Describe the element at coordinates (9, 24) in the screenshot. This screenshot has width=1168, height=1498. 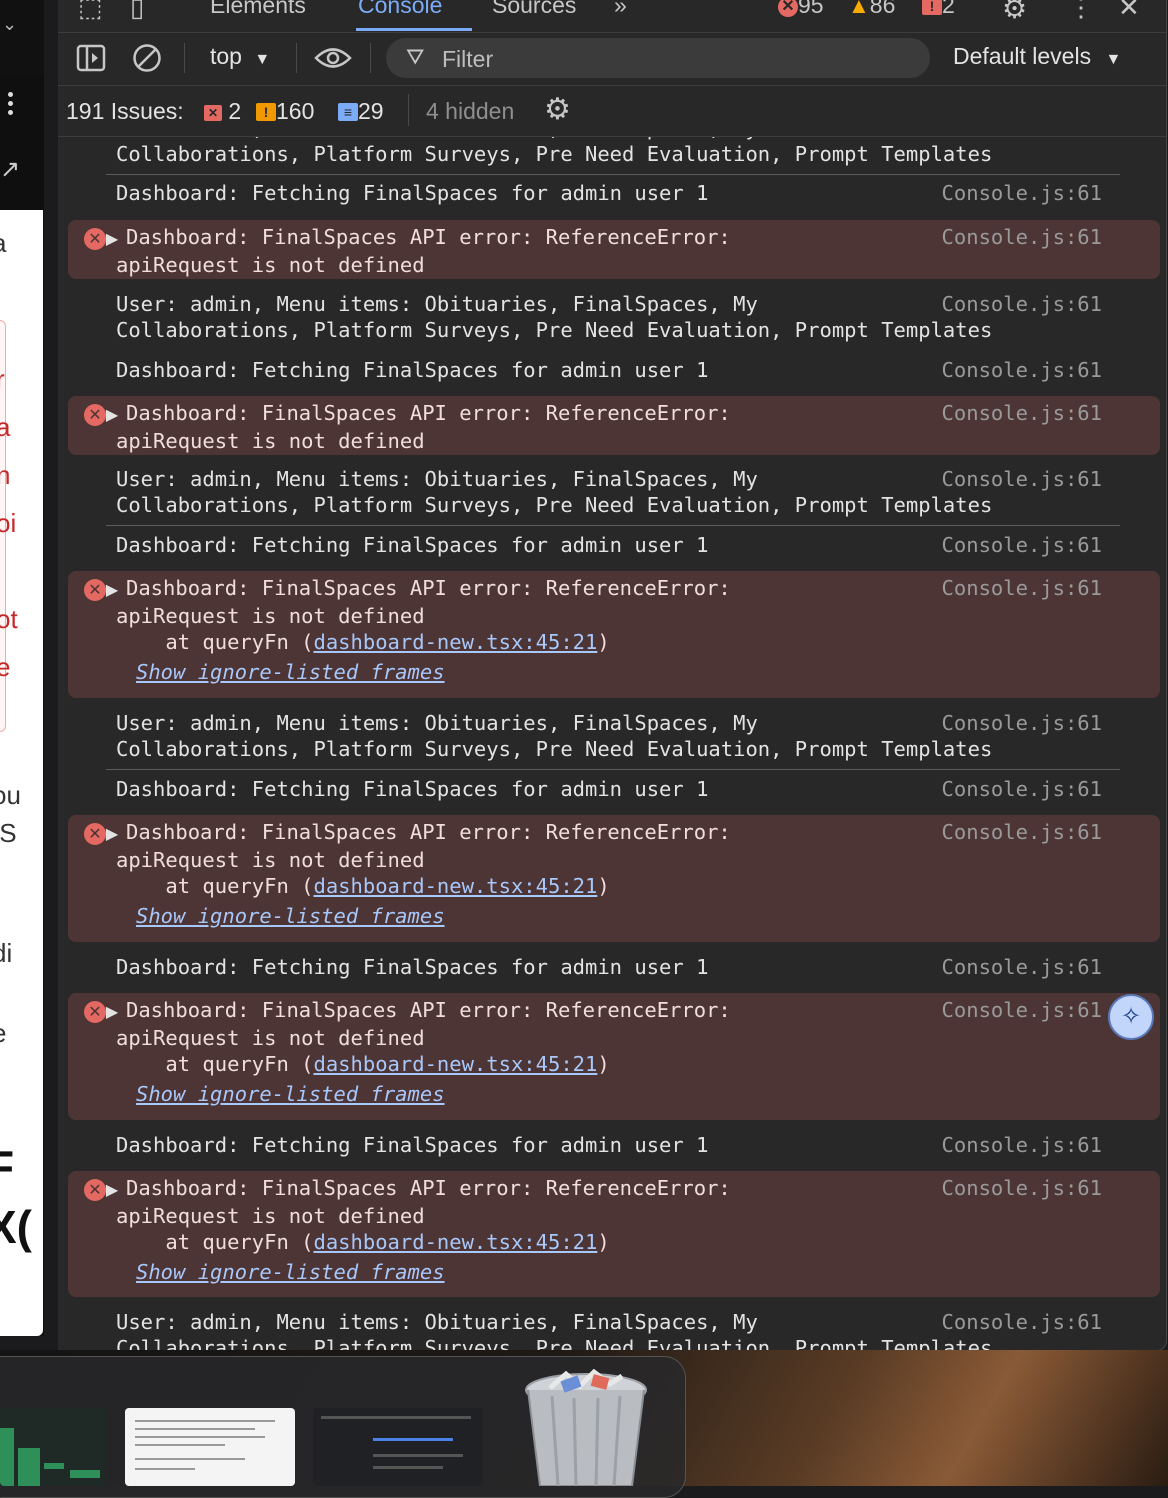
I see `chevron-down-icon: ⌄` at that location.